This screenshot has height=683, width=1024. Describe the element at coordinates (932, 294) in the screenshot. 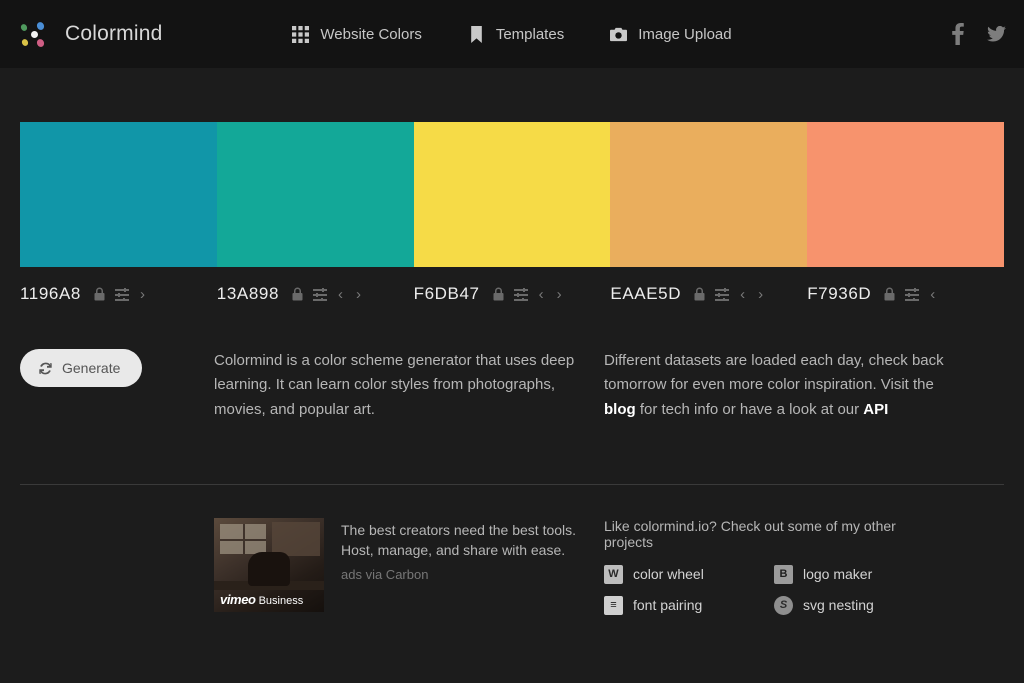

I see `prev-color-5: ‹` at that location.